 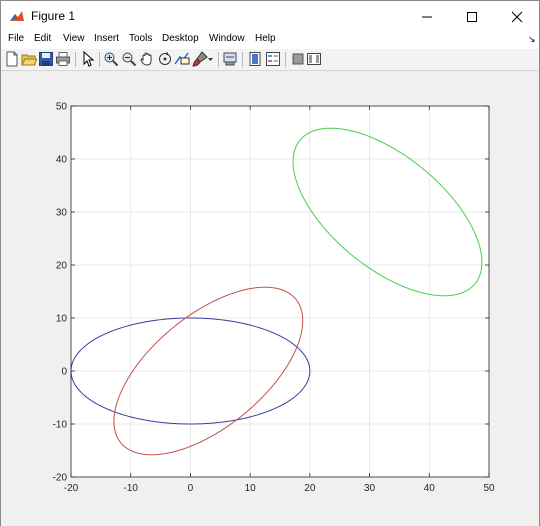 What do you see at coordinates (29, 59) in the screenshot?
I see `open-file-icon` at bounding box center [29, 59].